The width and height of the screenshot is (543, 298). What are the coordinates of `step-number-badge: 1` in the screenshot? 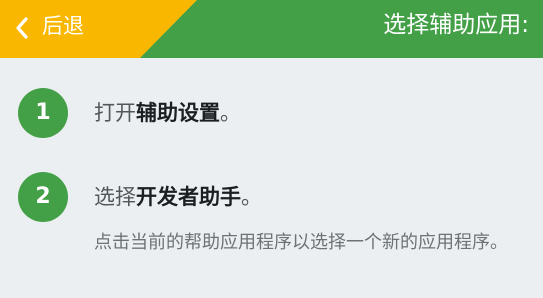 It's located at (43, 113).